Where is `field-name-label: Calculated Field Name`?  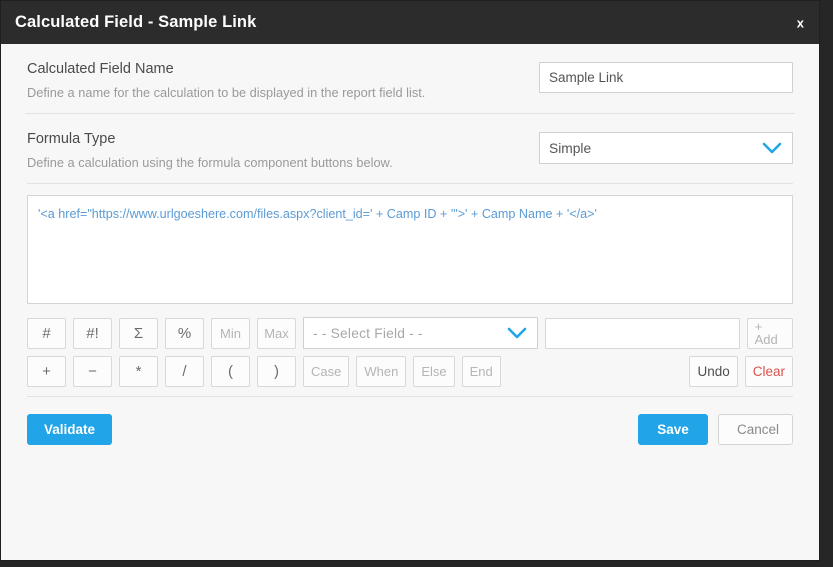
field-name-label: Calculated Field Name is located at coordinates (100, 69).